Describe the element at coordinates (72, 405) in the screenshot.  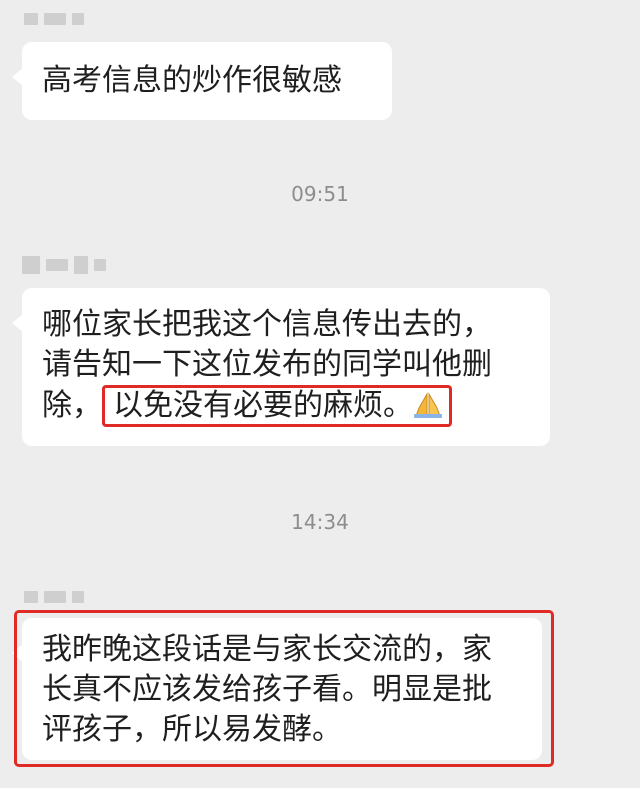
I see `message-text: 除，` at that location.